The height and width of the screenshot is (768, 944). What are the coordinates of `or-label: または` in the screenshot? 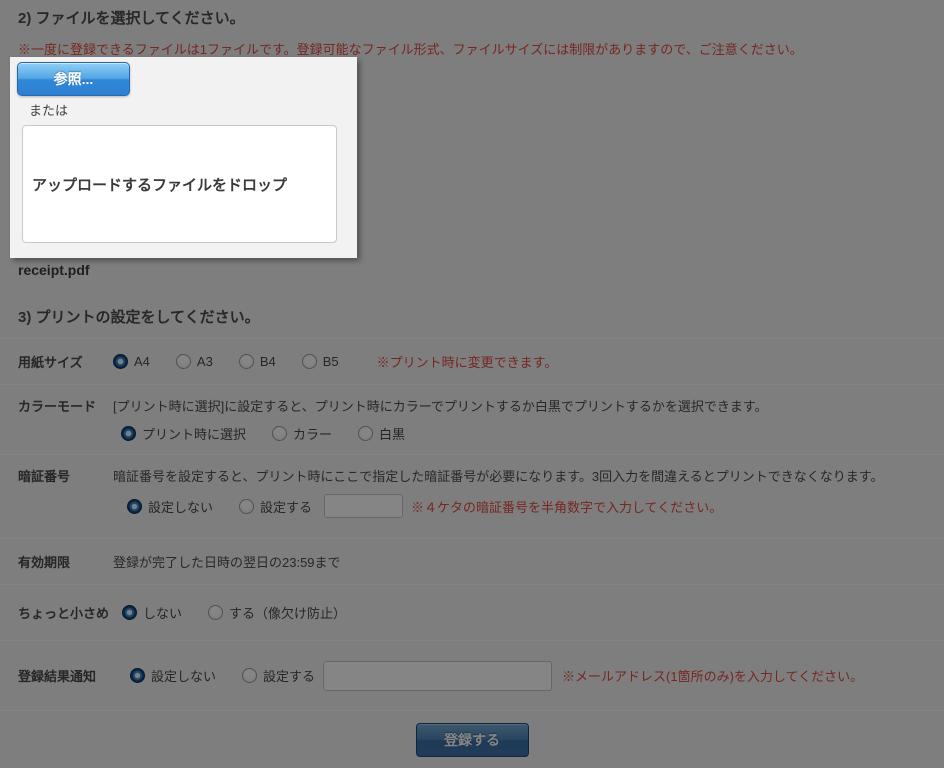 It's located at (49, 110).